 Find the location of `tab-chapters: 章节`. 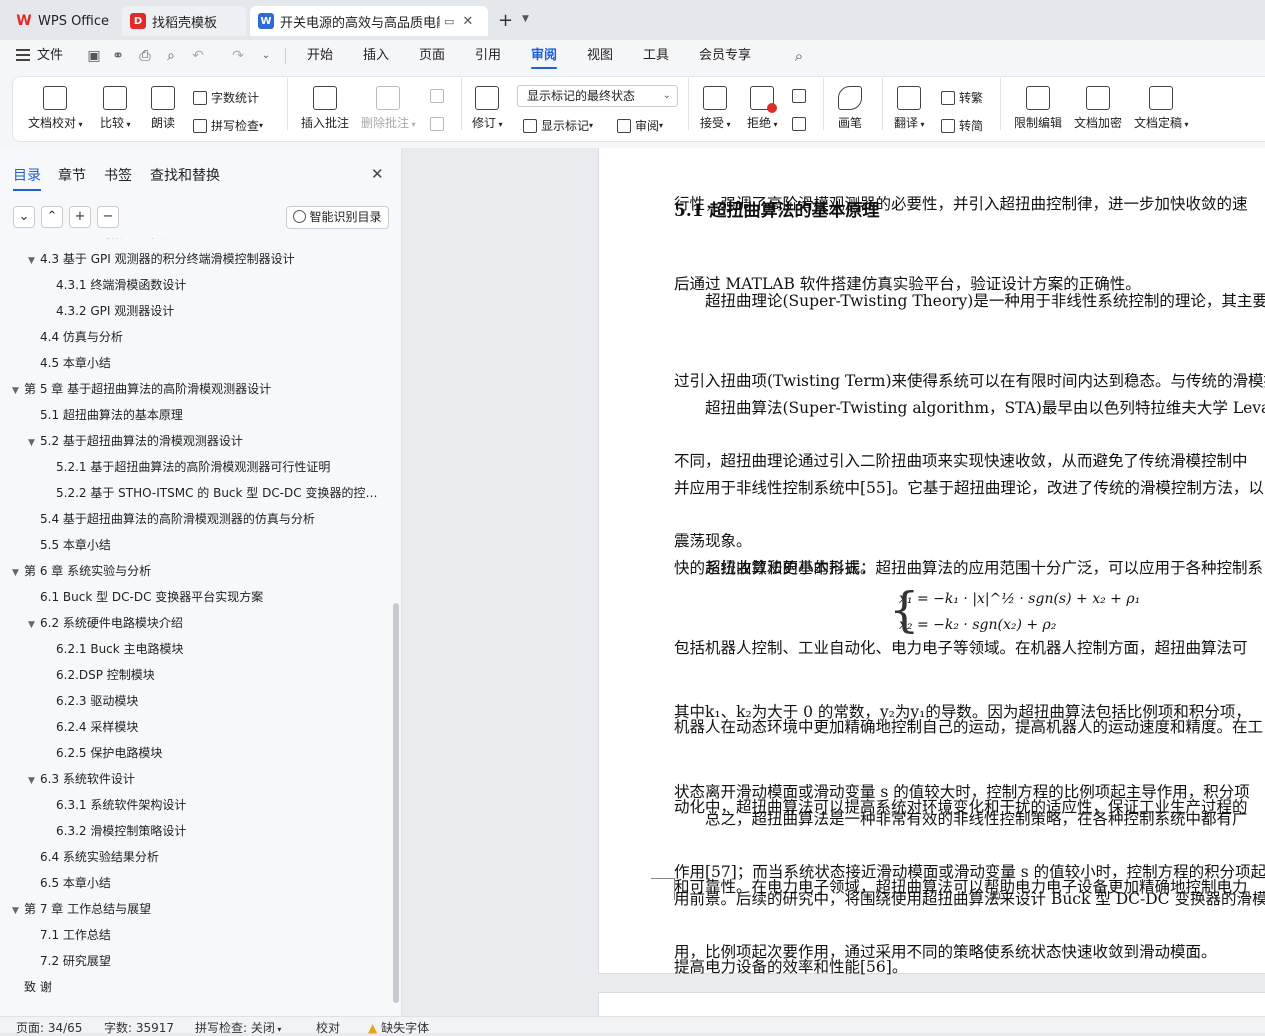

tab-chapters: 章节 is located at coordinates (72, 175).